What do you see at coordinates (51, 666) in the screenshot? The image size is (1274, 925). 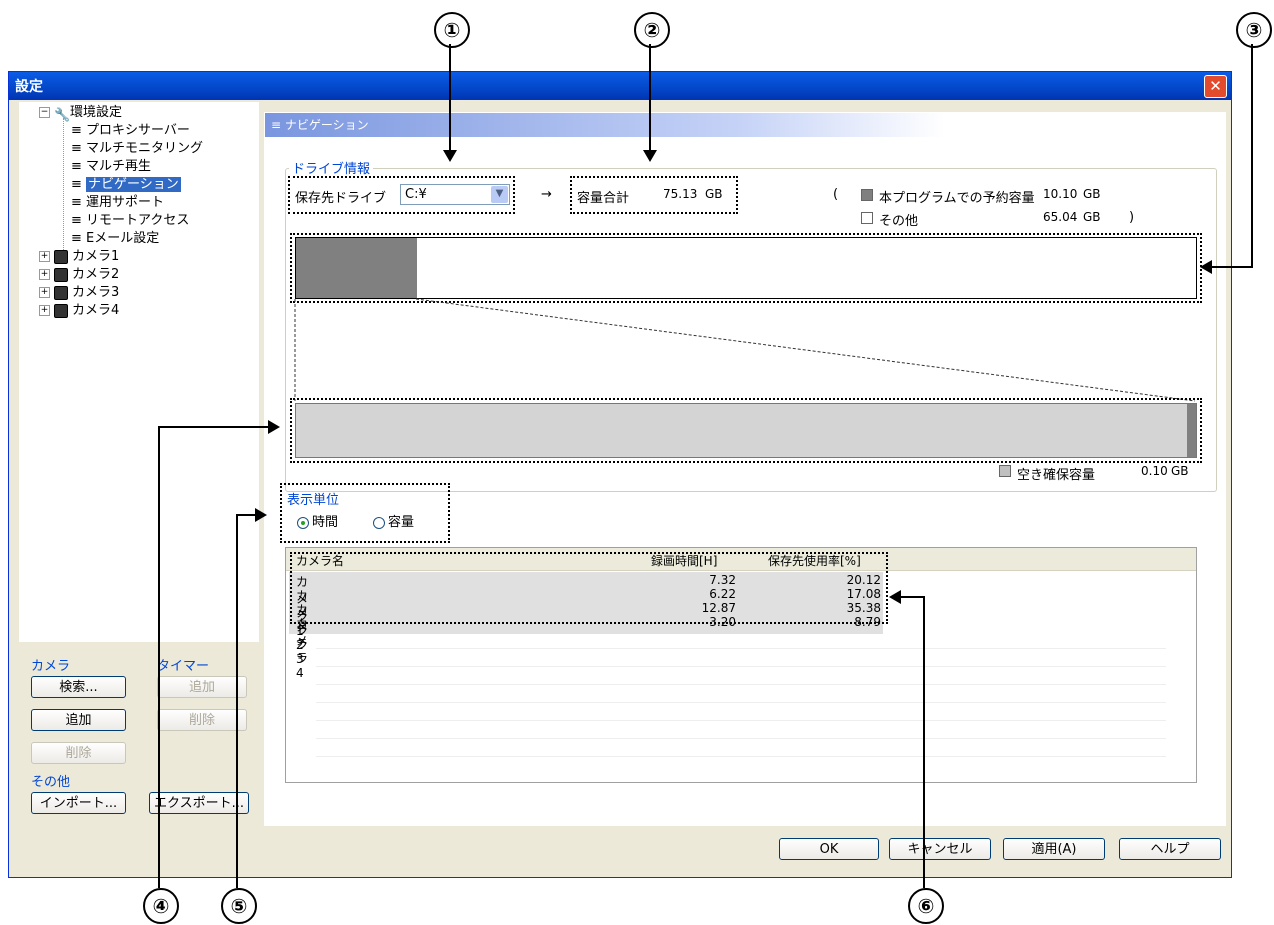 I see `camera-group-label: カメラ` at bounding box center [51, 666].